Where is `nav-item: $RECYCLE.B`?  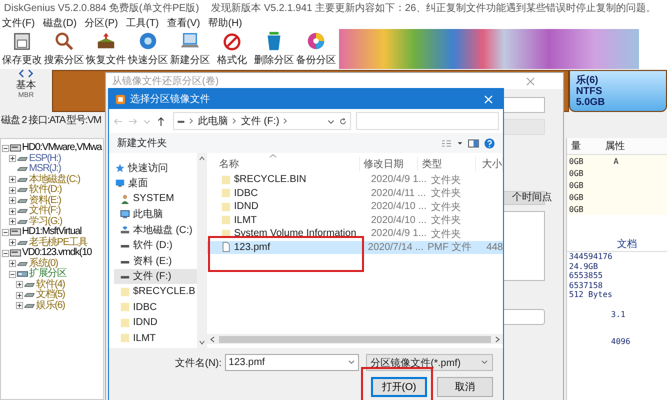 nav-item: $RECYCLE.B is located at coordinates (155, 292).